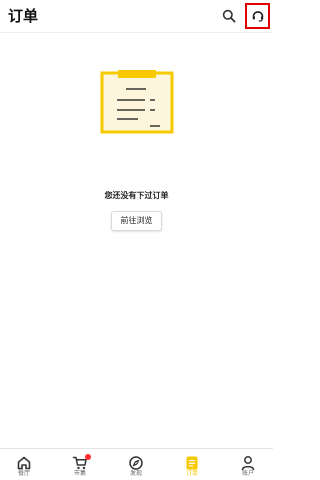 This screenshot has width=320, height=480. Describe the element at coordinates (88, 457) in the screenshot. I see `notification-badge` at that location.